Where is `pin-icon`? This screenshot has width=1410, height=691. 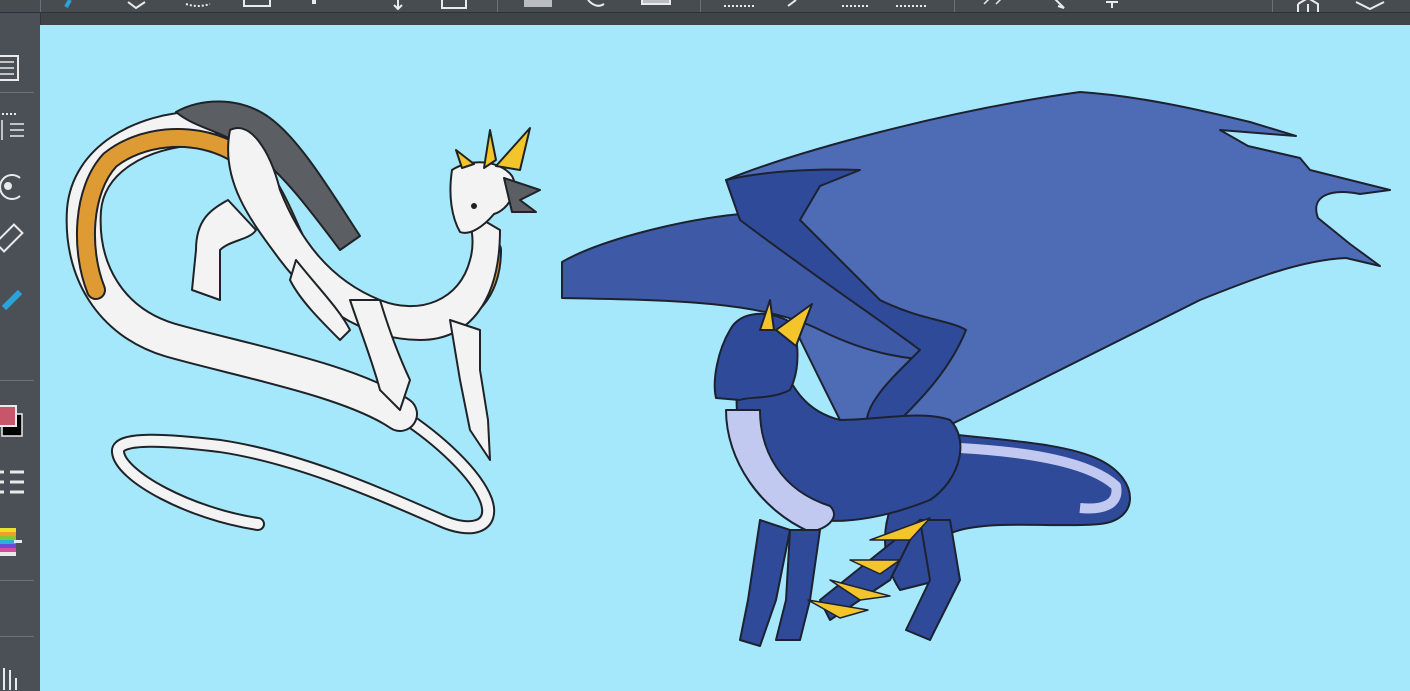 pin-icon is located at coordinates (314, 2).